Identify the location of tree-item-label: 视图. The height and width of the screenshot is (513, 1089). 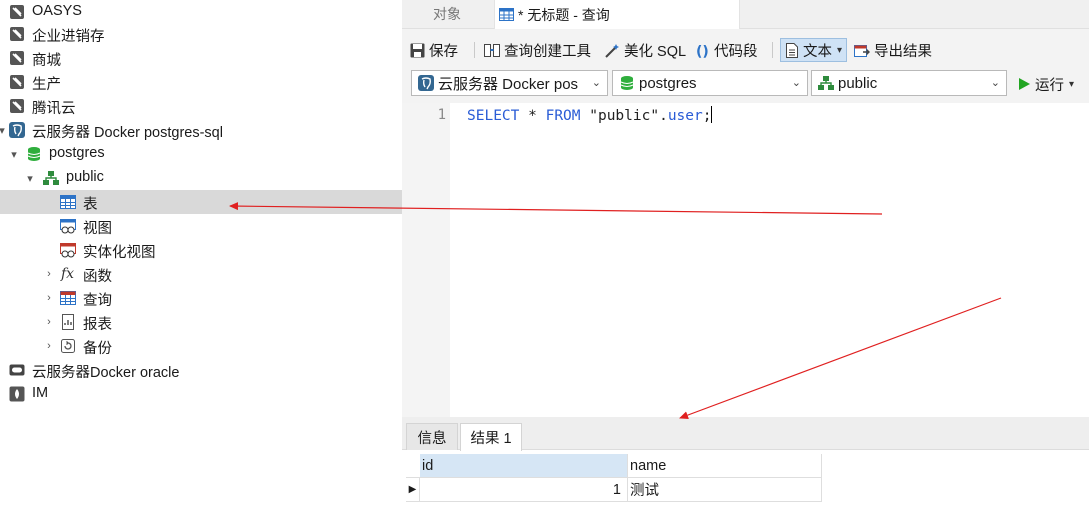
(97, 229).